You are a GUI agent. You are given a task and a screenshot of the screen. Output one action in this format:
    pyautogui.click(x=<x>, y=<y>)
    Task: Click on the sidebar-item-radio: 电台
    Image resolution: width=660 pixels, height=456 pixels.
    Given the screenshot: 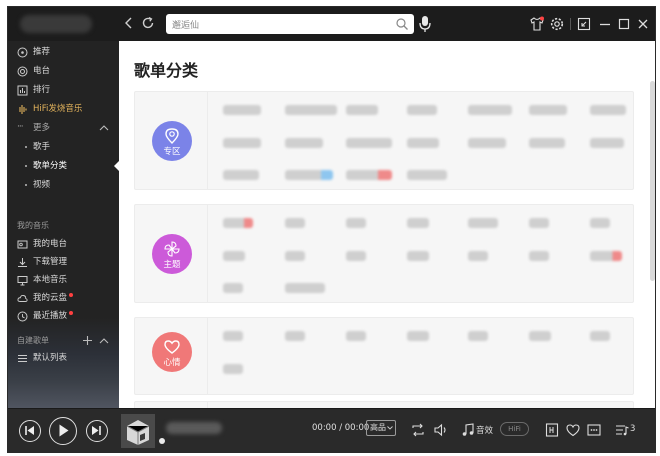 What is the action you would take?
    pyautogui.click(x=63, y=71)
    